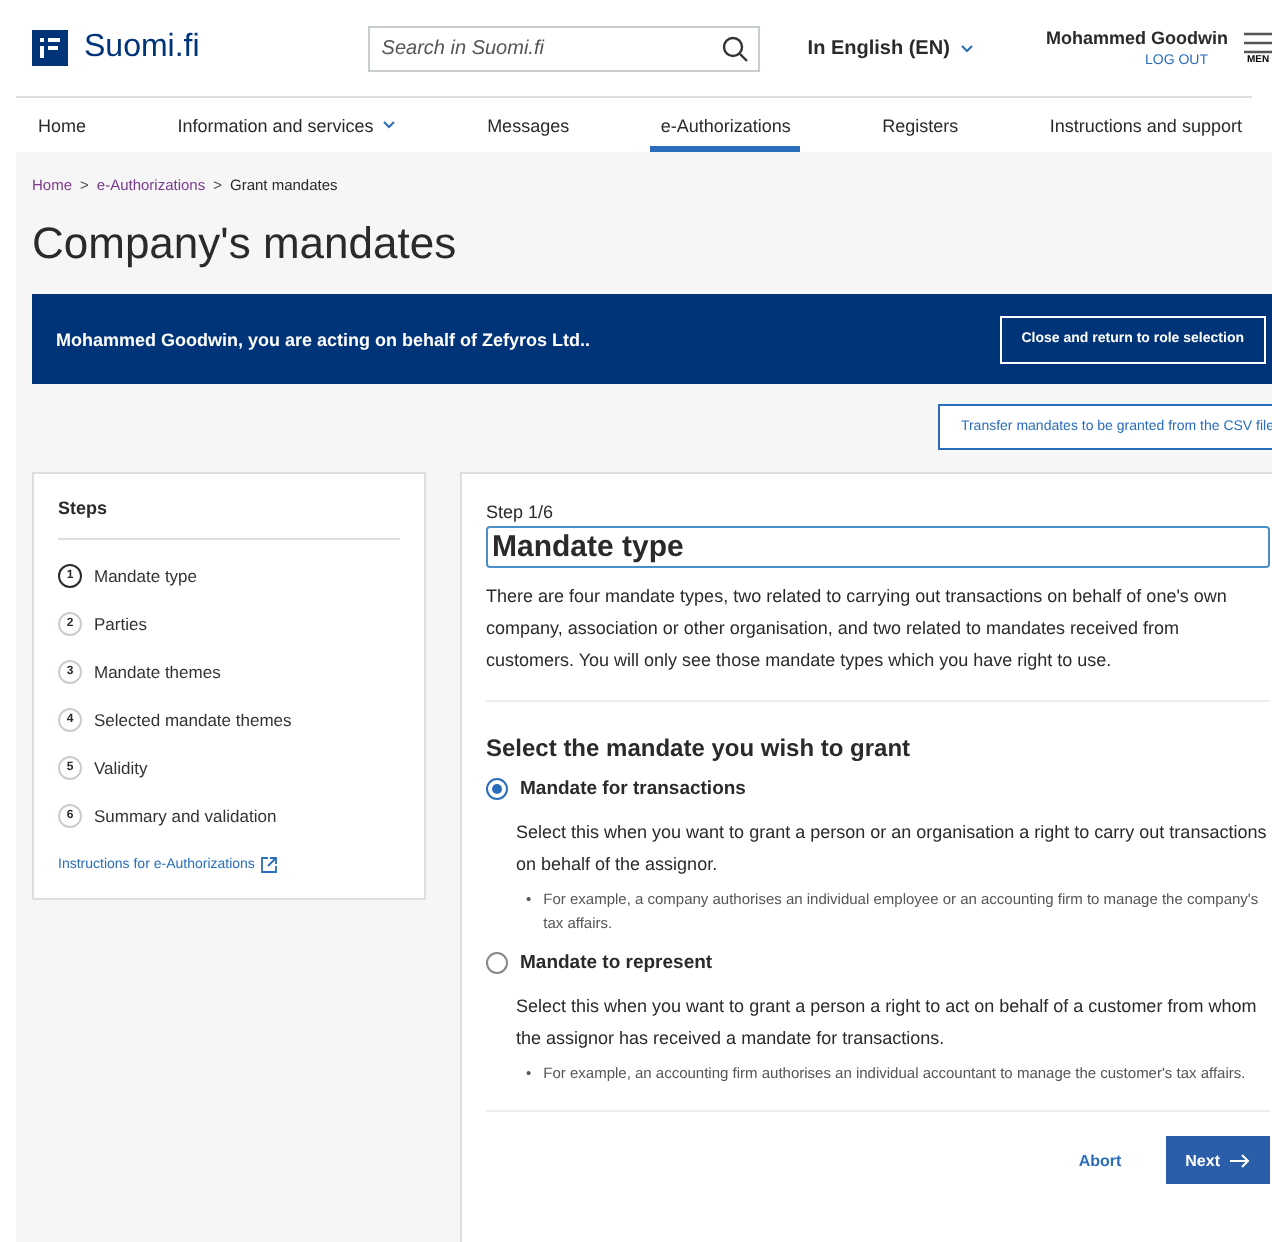 The height and width of the screenshot is (1242, 1272). What do you see at coordinates (1100, 1160) in the screenshot?
I see `abort-link: Abort` at bounding box center [1100, 1160].